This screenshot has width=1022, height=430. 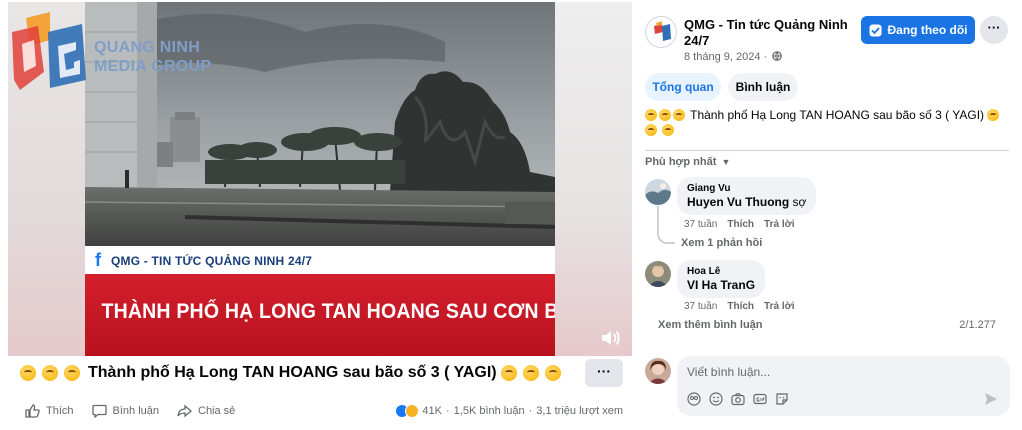 I want to click on share-label: Chia sẻ, so click(x=217, y=411).